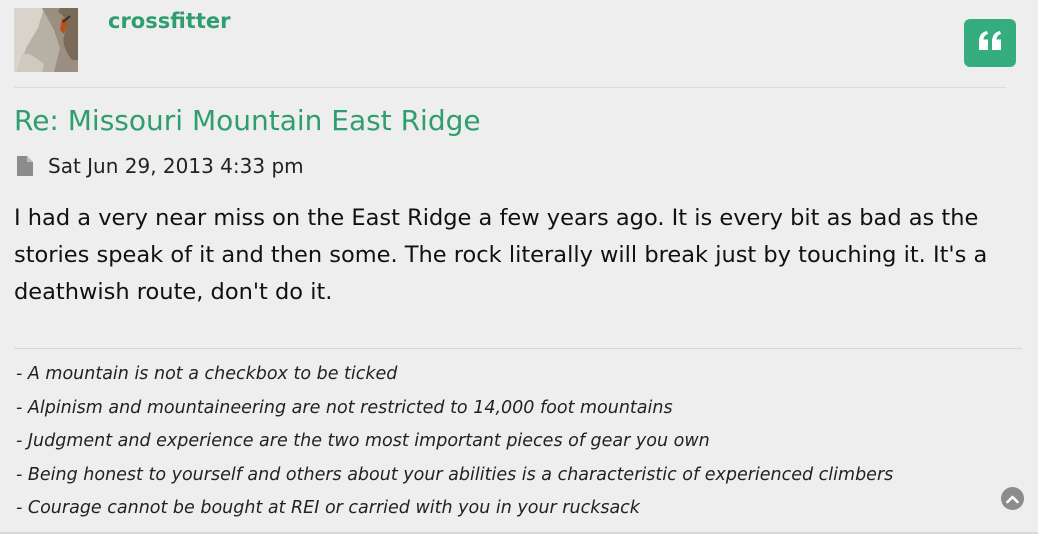  Describe the element at coordinates (46, 40) in the screenshot. I see `avatar` at that location.